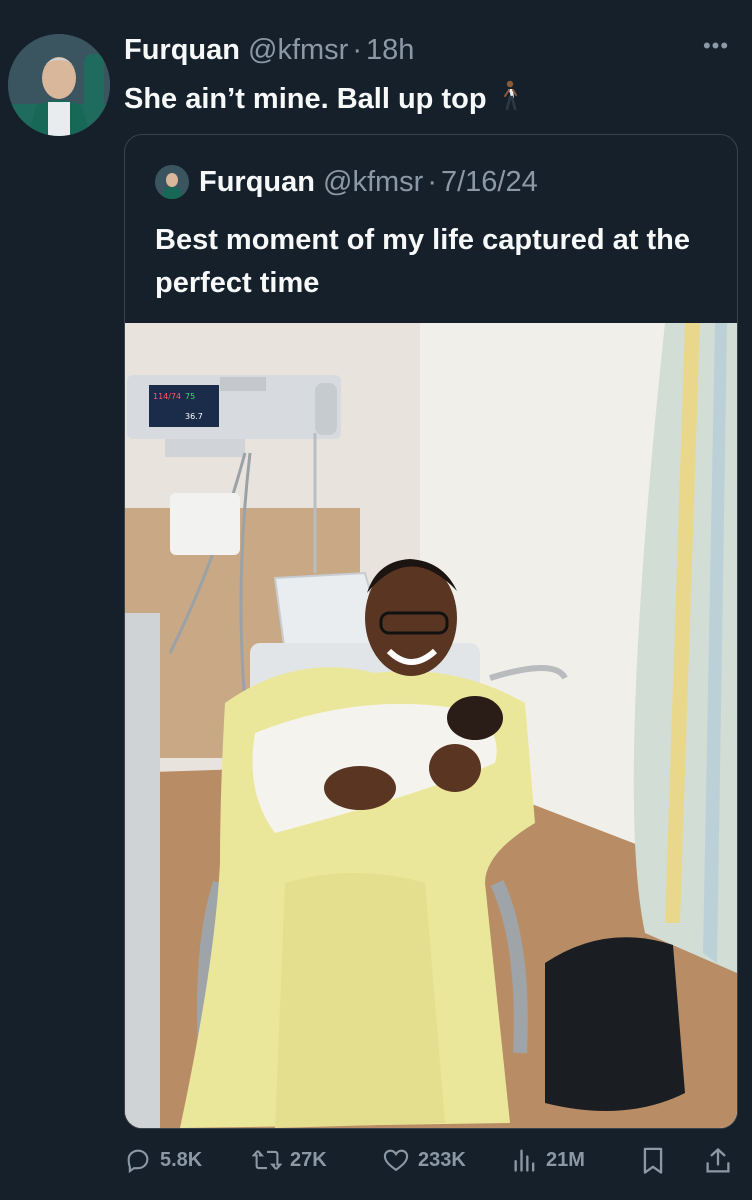 The image size is (752, 1200). Describe the element at coordinates (172, 182) in the screenshot. I see `quoted-author-avatar` at that location.